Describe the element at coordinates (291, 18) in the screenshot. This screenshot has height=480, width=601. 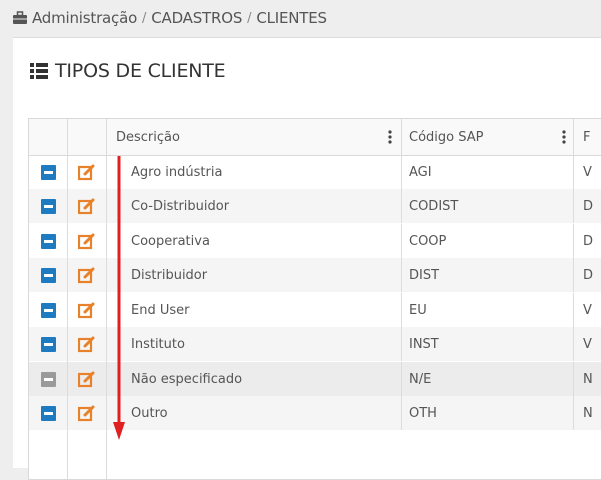
I see `breadcrumb-clientes: CLIENTES` at that location.